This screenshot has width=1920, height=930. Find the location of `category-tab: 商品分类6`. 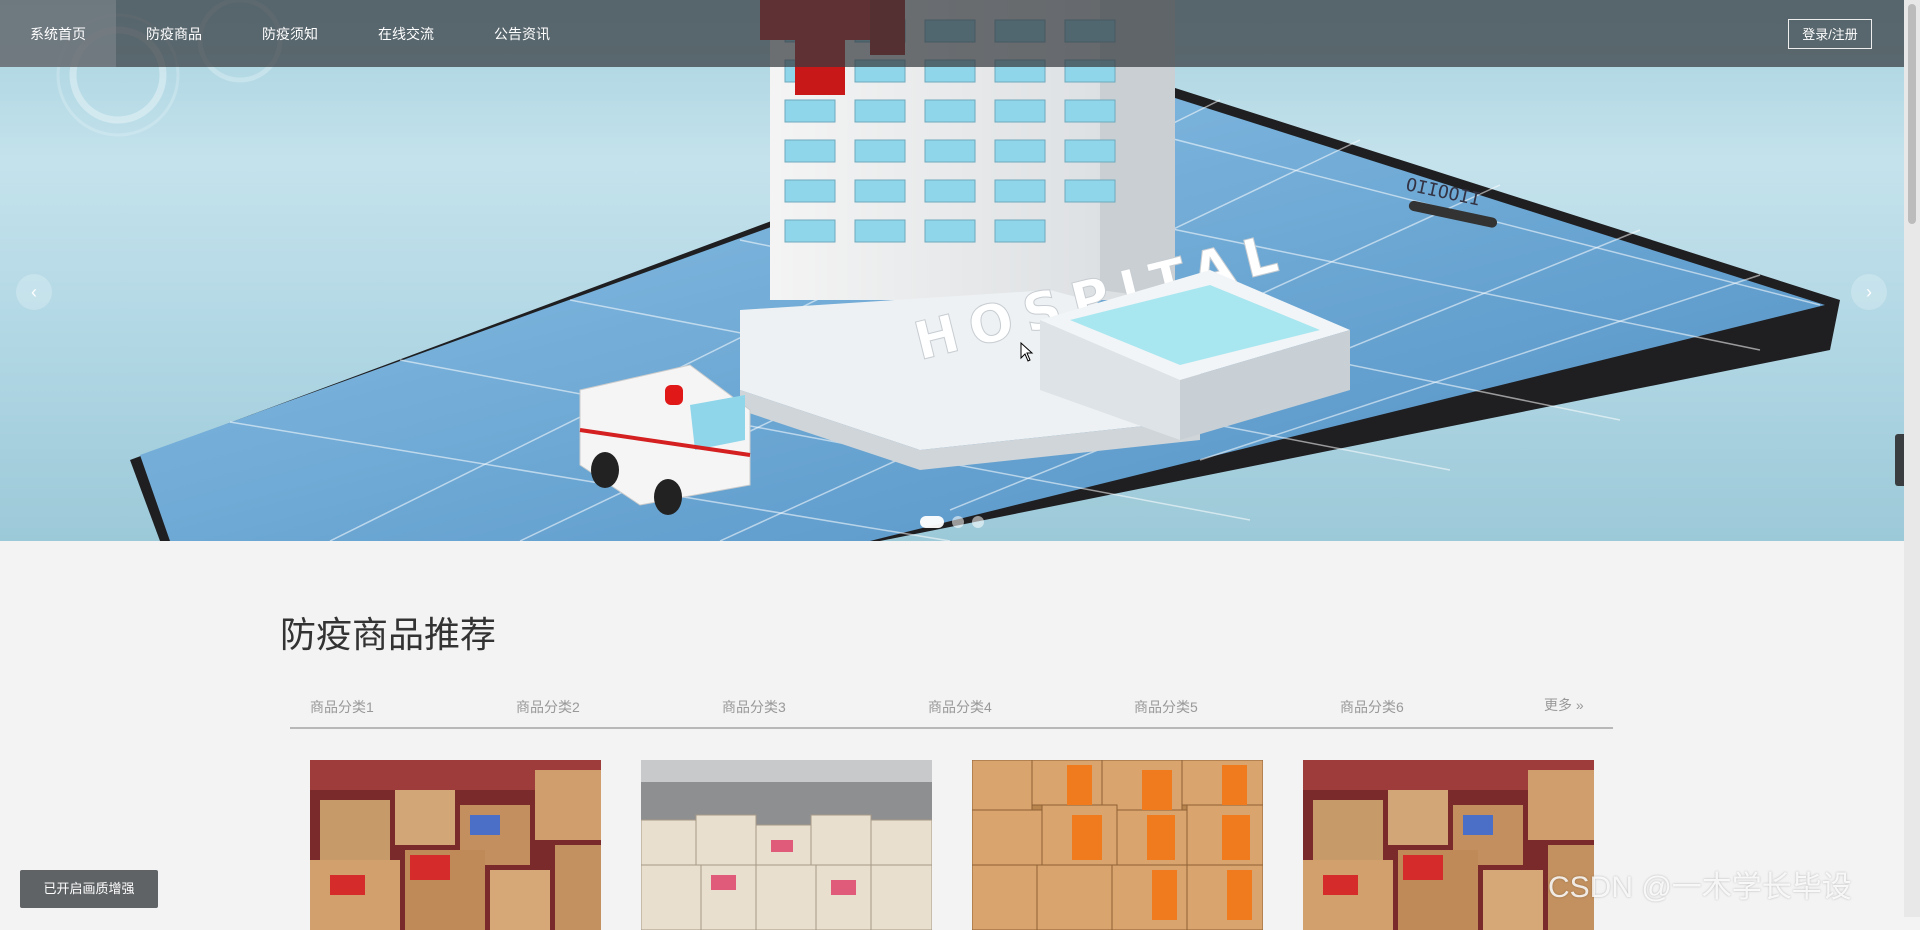

category-tab: 商品分类6 is located at coordinates (1372, 707).